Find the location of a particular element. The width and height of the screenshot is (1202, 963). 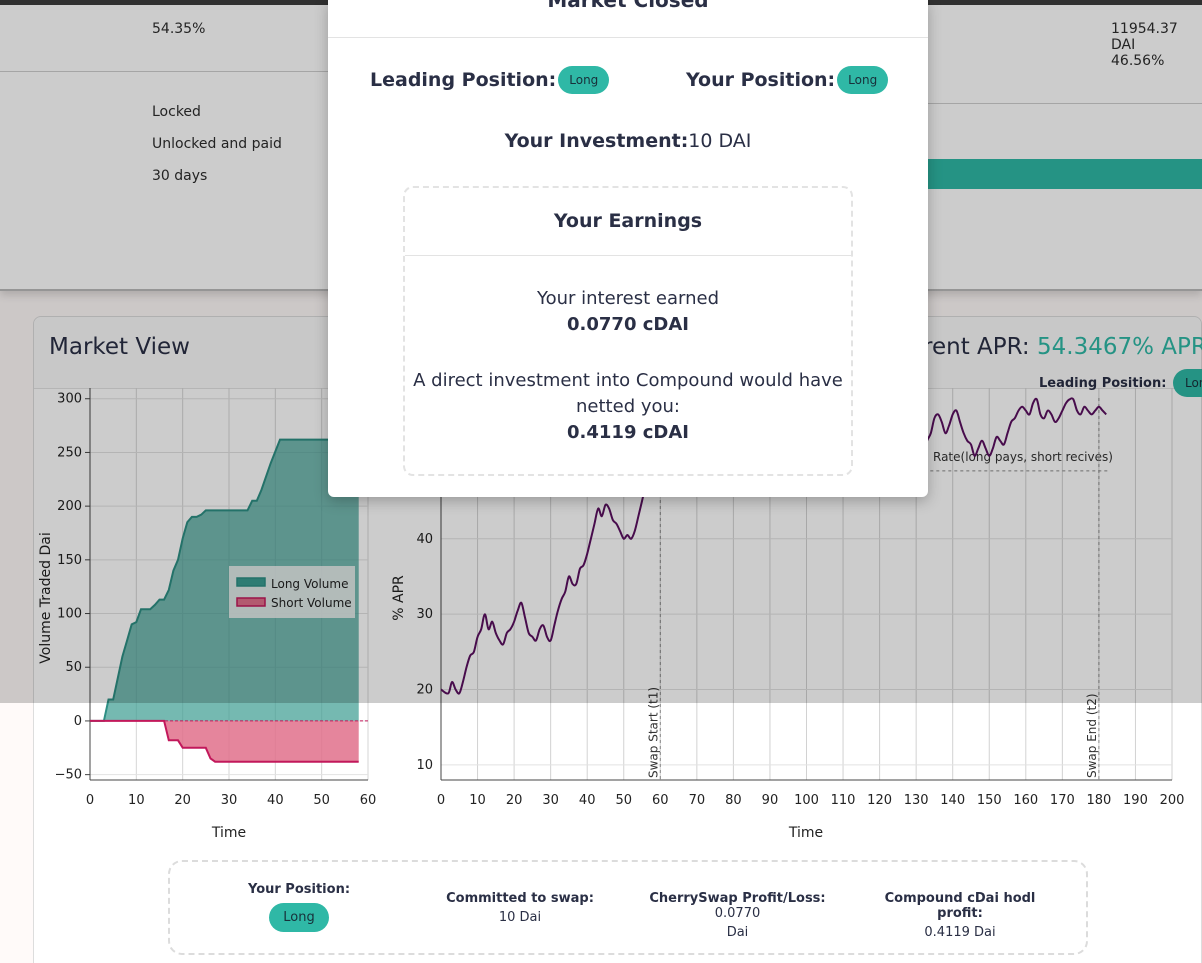

interest-value: 0.0770 cDAI is located at coordinates (628, 324).